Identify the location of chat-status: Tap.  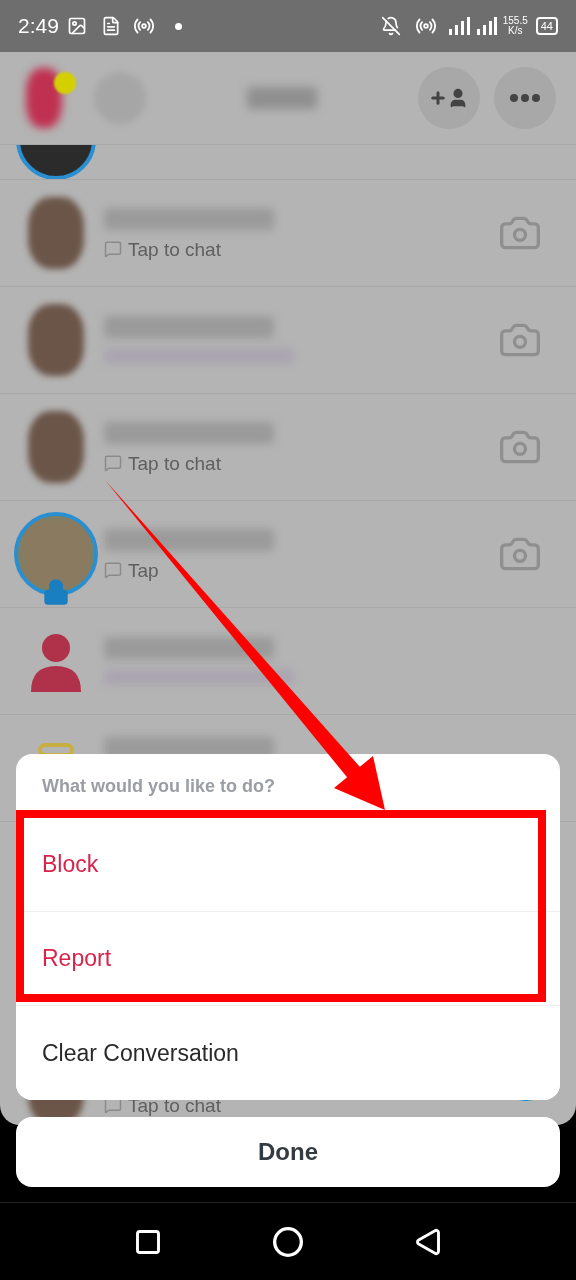
(143, 570).